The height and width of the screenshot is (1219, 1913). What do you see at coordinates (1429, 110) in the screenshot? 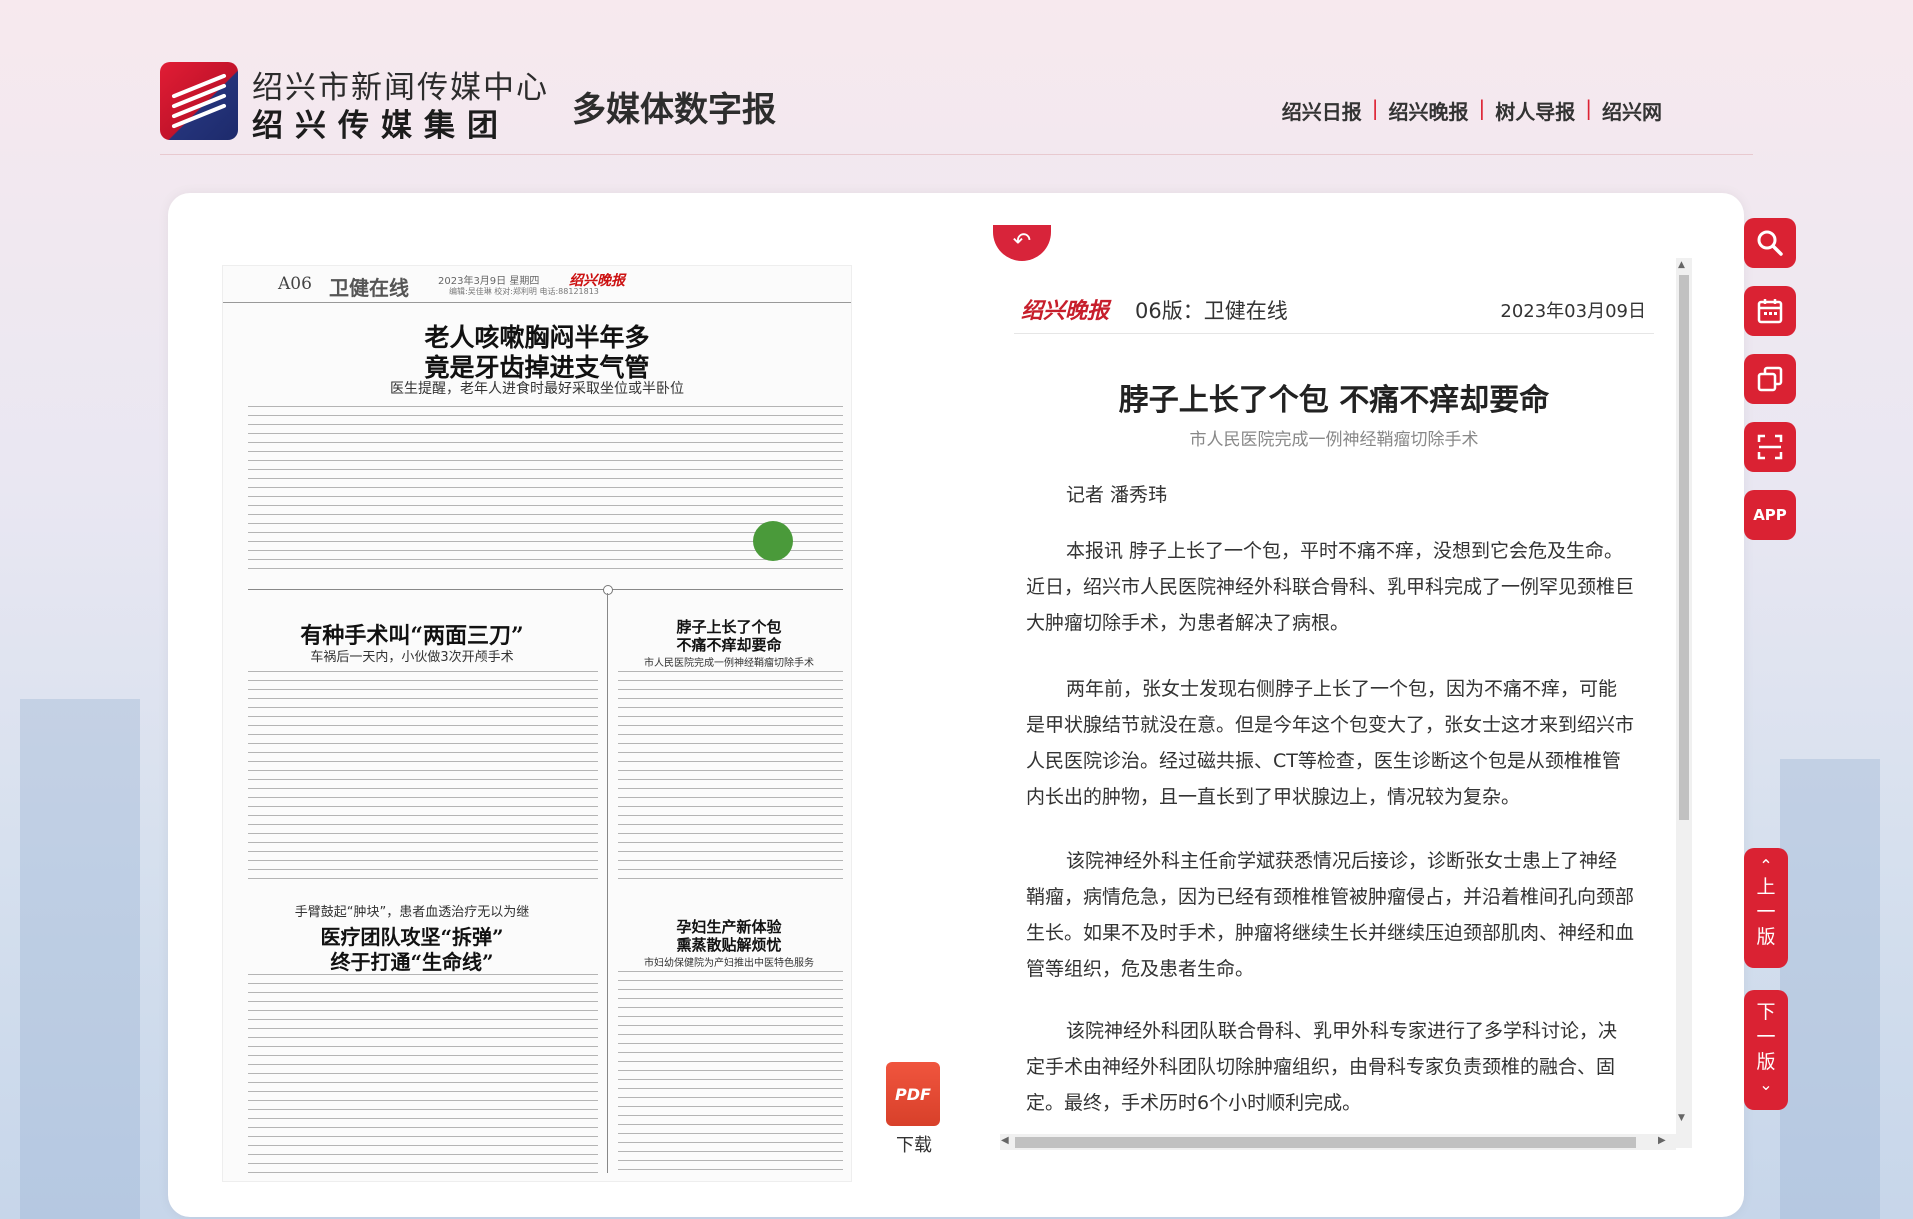
I see `nav-link-shaoxing-evening: 绍兴晚报` at bounding box center [1429, 110].